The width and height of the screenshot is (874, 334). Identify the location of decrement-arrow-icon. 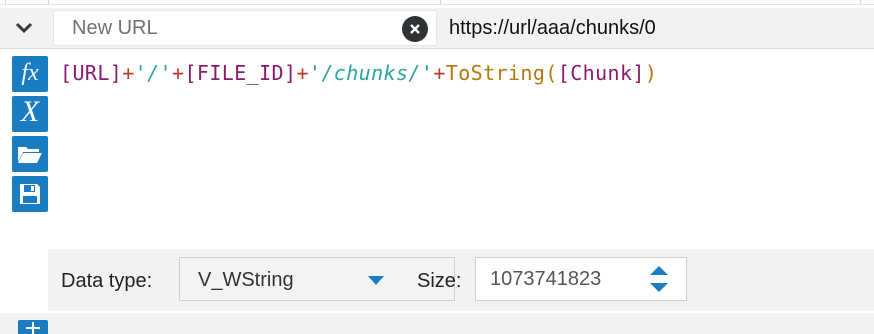
(659, 287).